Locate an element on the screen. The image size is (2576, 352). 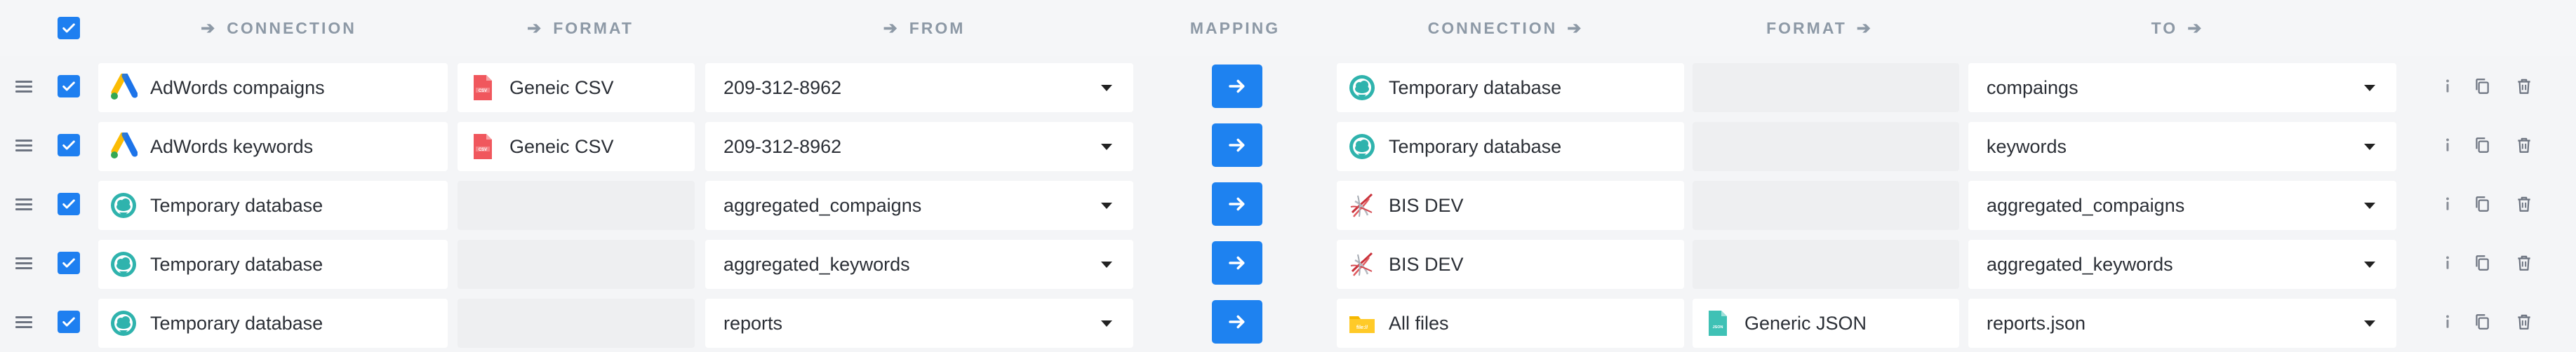
to-select: reports.json is located at coordinates (2182, 323).